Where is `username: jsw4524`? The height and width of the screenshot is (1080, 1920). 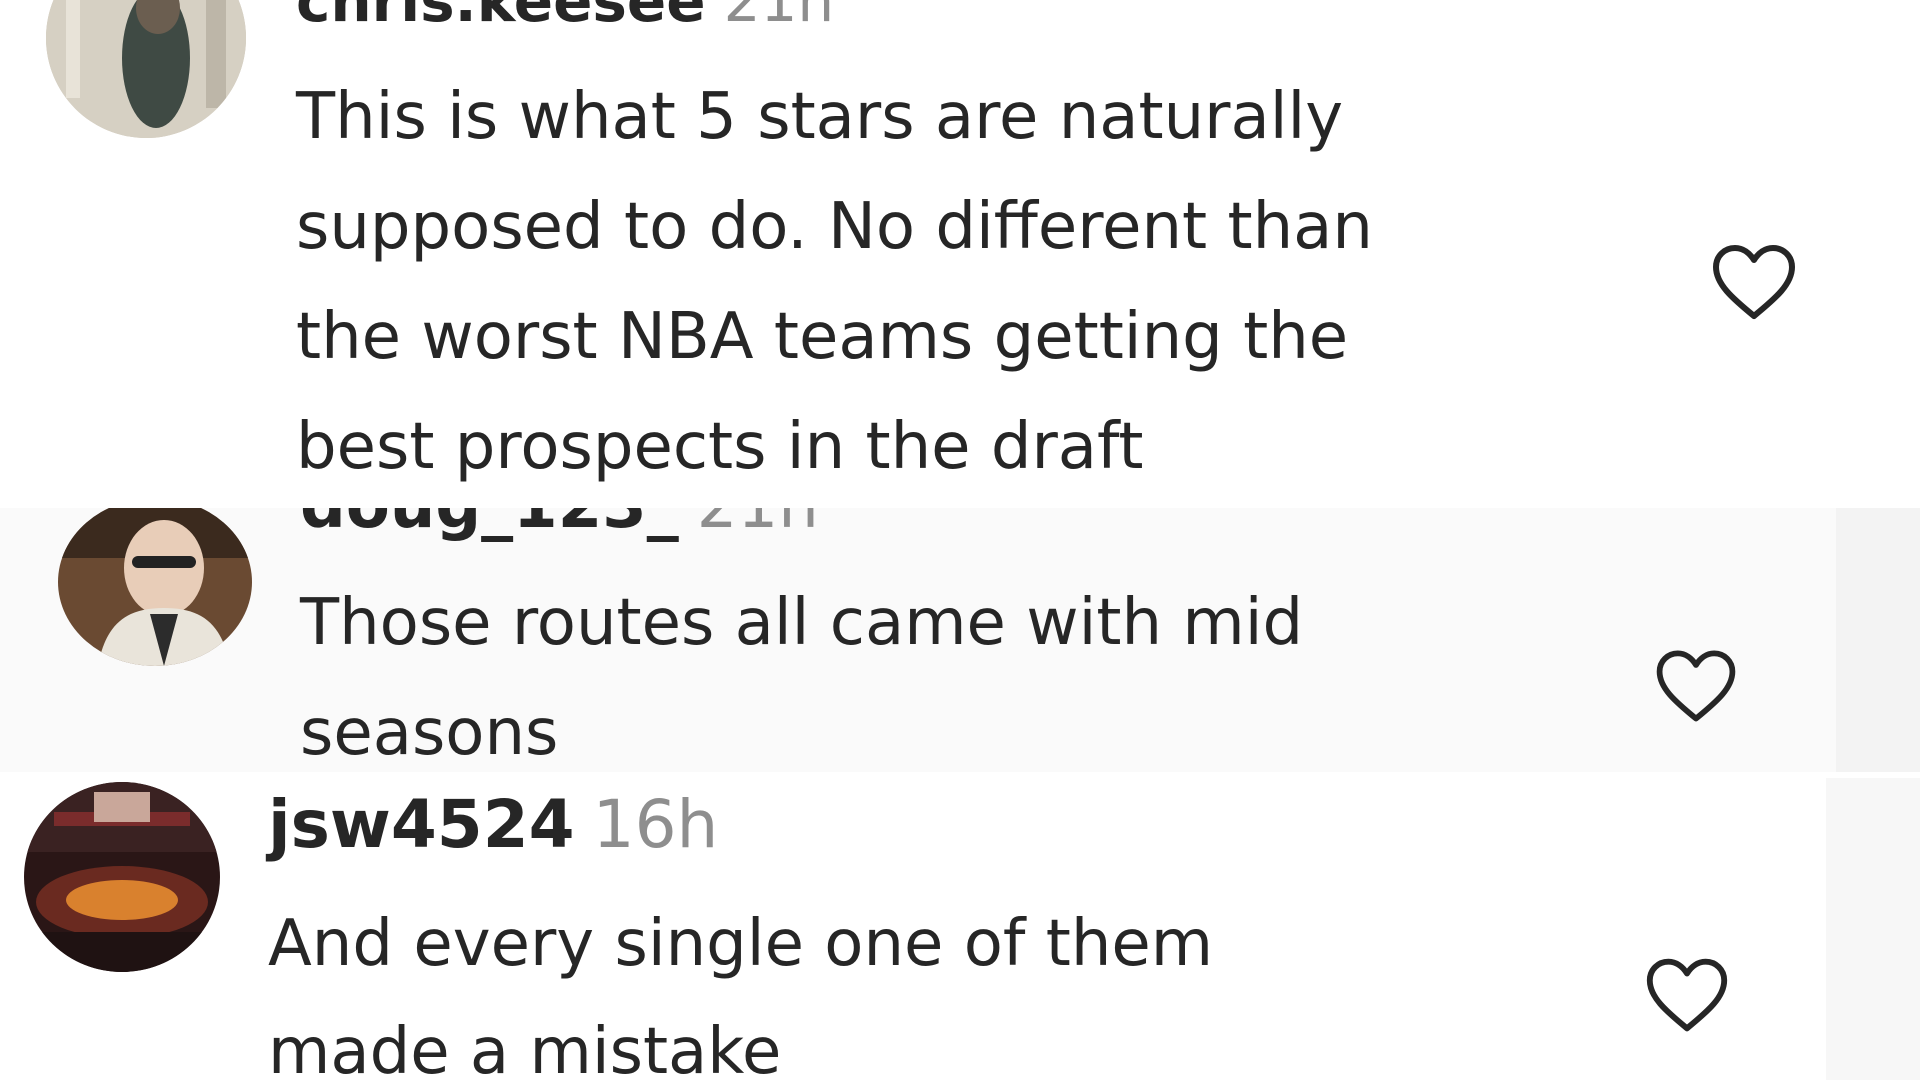 username: jsw4524 is located at coordinates (421, 824).